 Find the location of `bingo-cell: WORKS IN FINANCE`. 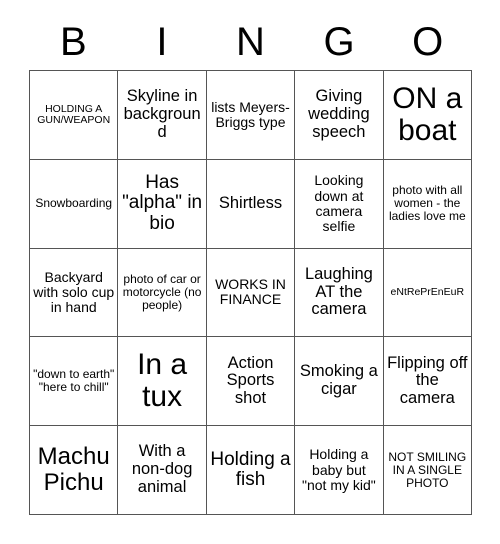

bingo-cell: WORKS IN FINANCE is located at coordinates (251, 293).